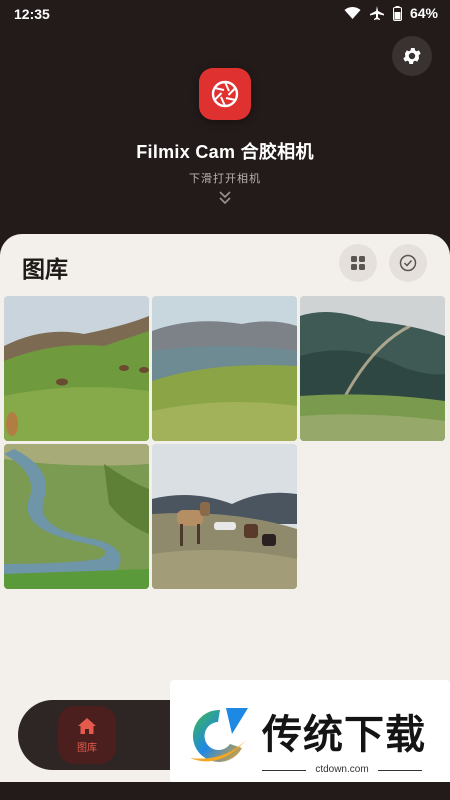 Image resolution: width=450 pixels, height=800 pixels. I want to click on photo-mountain-rainbow, so click(372, 368).